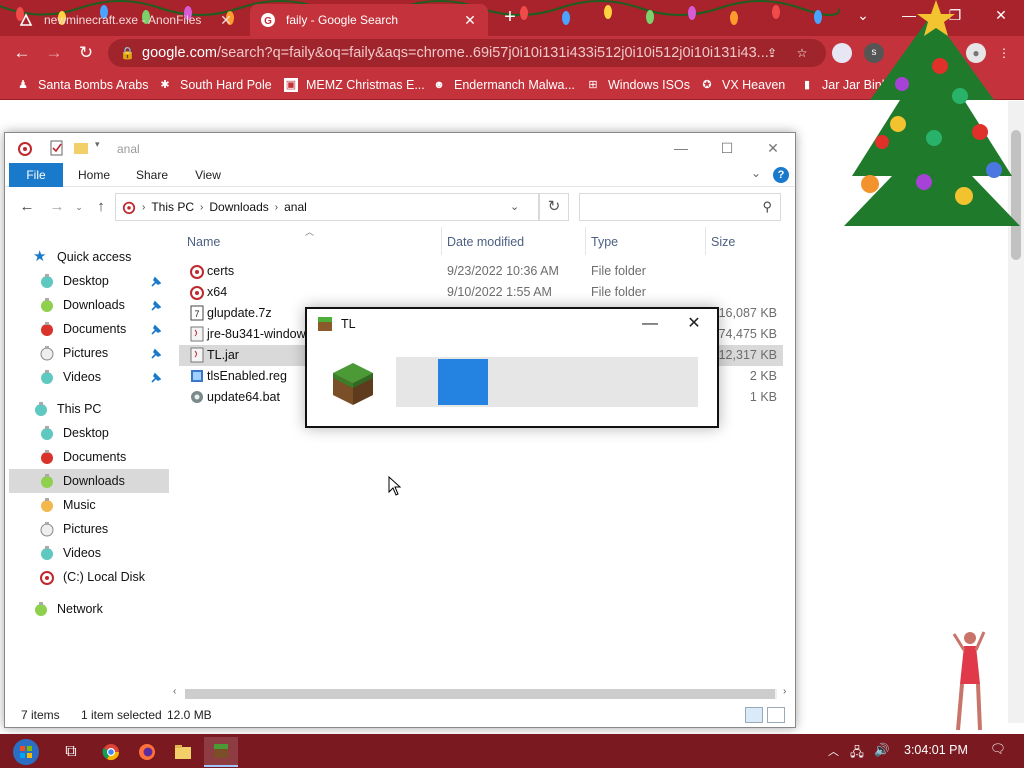 This screenshot has width=1024, height=768. Describe the element at coordinates (119, 553) in the screenshot. I see `nav-pc-videos: Videos` at that location.